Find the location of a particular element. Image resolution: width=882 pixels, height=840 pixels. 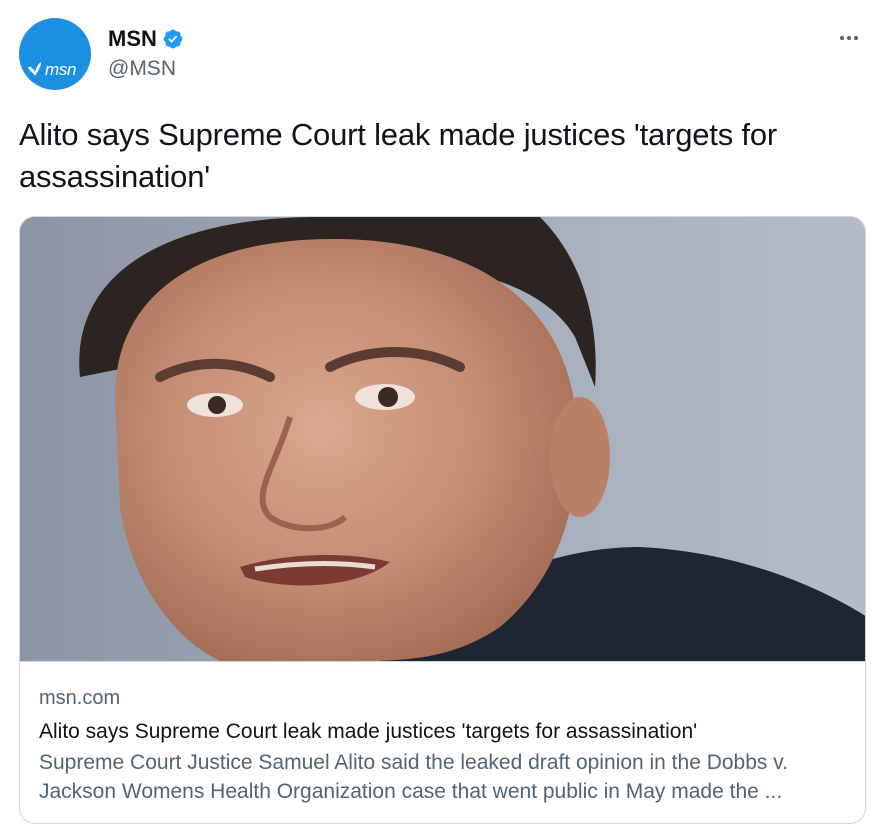

avatar-logo-text: msn is located at coordinates (61, 69).